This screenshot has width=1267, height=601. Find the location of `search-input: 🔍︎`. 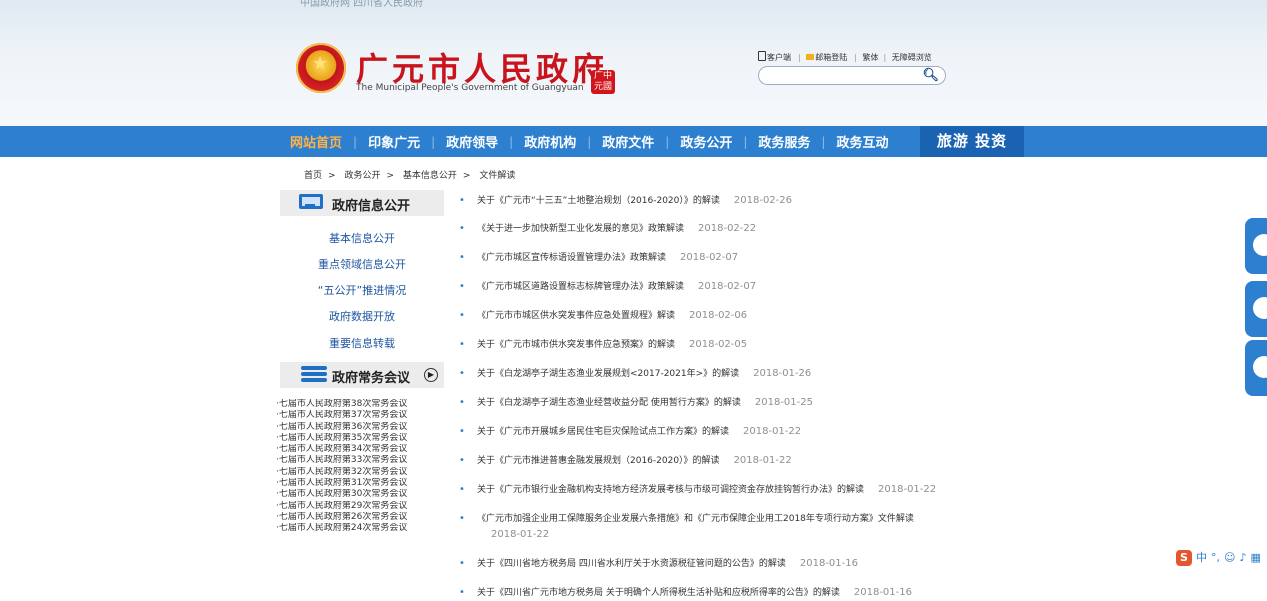

search-input: 🔍︎ is located at coordinates (852, 75).